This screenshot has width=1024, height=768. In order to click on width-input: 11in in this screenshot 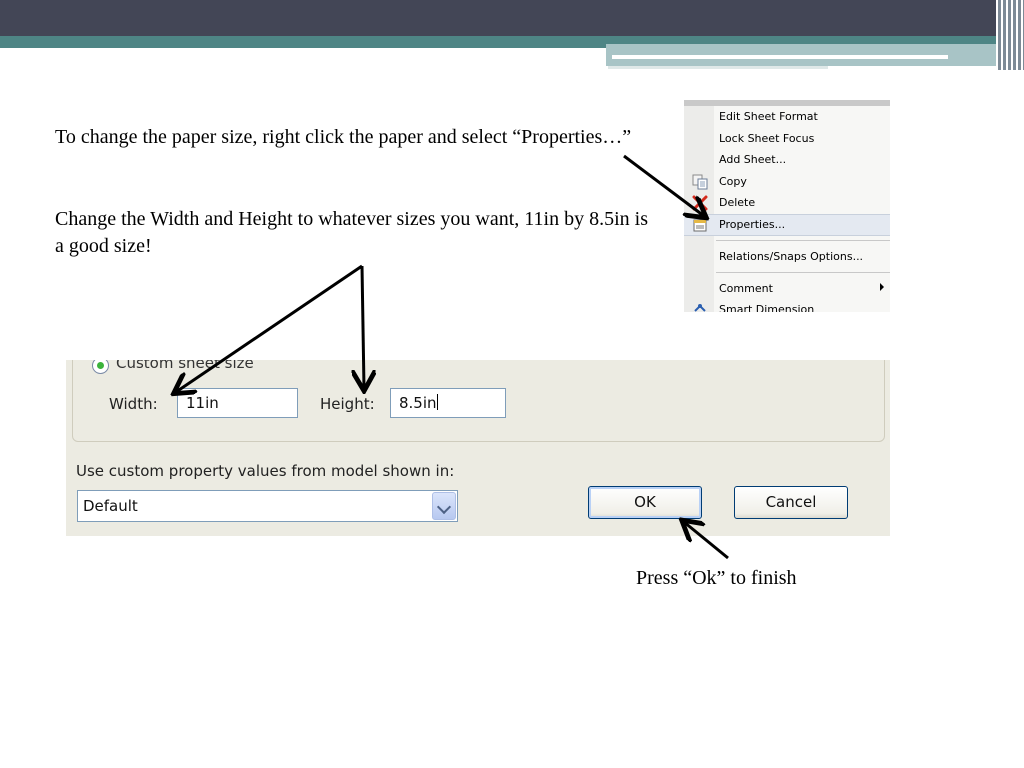, I will do `click(237, 403)`.